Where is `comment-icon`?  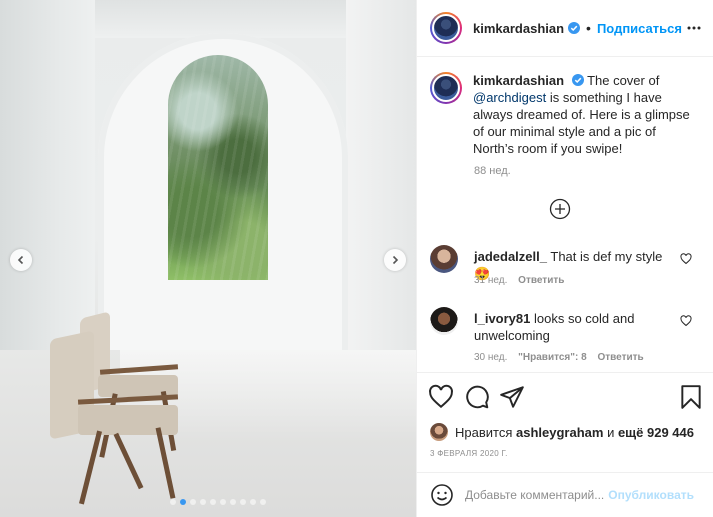 comment-icon is located at coordinates (477, 397).